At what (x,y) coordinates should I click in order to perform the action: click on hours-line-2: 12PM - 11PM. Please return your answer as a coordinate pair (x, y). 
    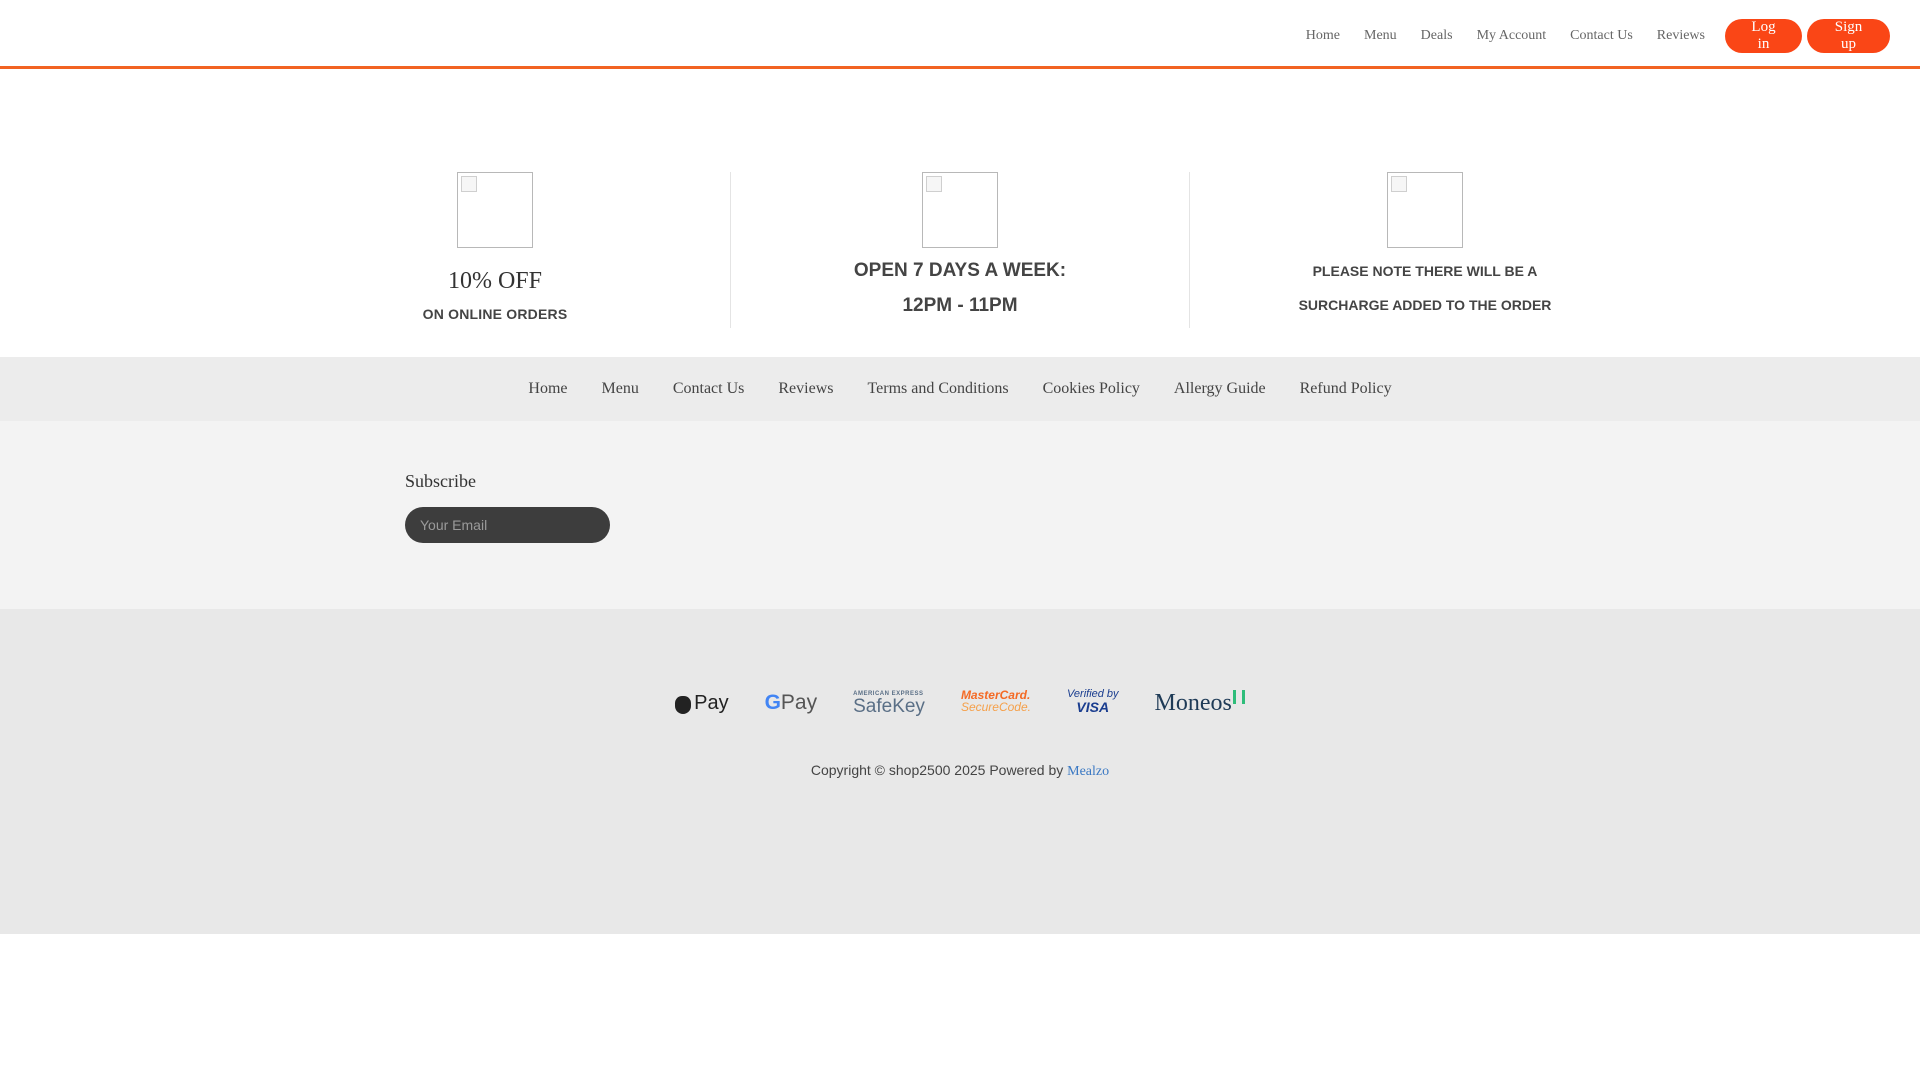
    Looking at the image, I should click on (960, 305).